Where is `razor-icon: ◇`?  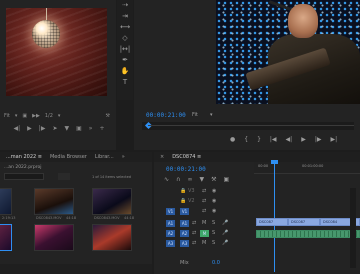
razor-icon: ◇ is located at coordinates (125, 38).